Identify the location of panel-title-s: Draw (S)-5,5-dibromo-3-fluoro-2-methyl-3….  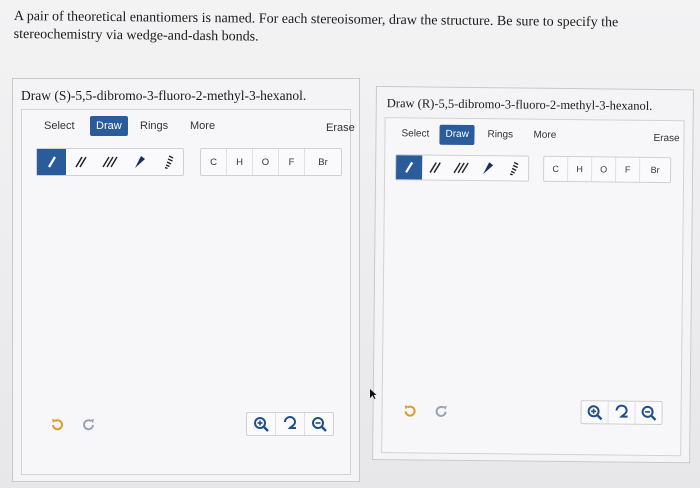
(164, 95).